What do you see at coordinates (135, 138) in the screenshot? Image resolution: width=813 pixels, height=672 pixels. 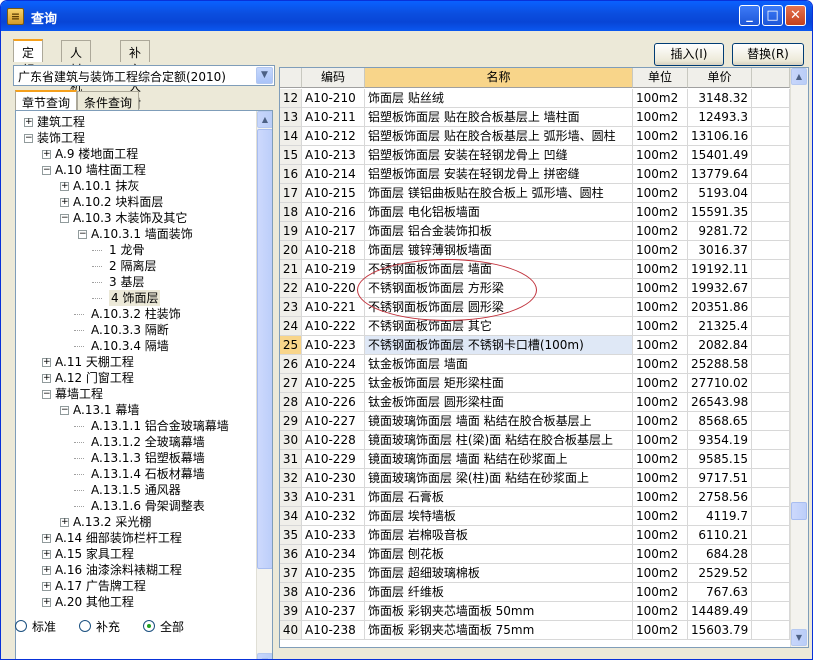 I see `tree-node: − 装饰工程` at bounding box center [135, 138].